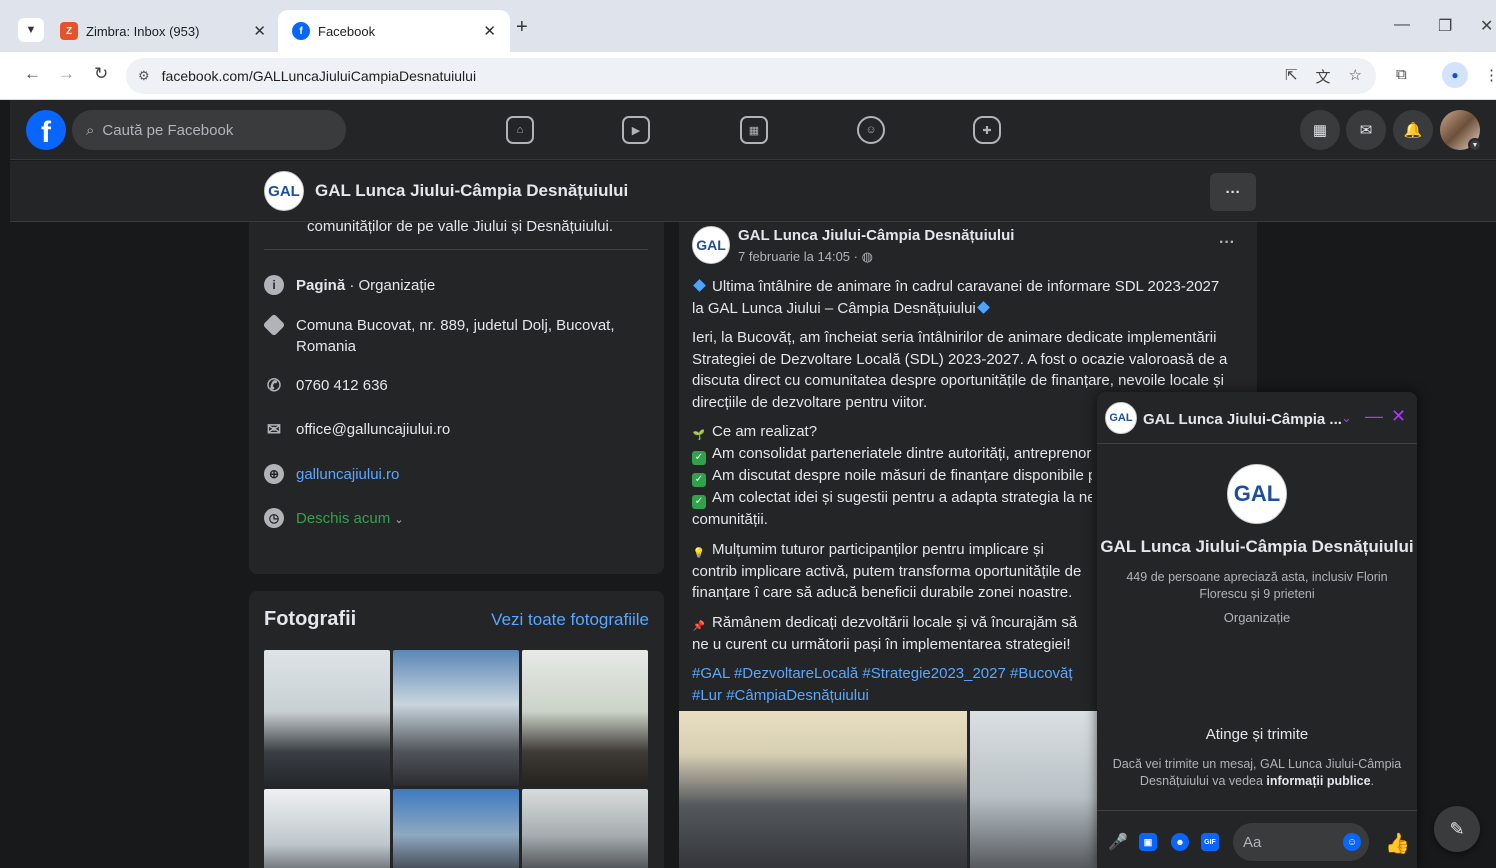 This screenshot has height=868, width=1496. I want to click on chat-profile-logo: GAL, so click(1257, 494).